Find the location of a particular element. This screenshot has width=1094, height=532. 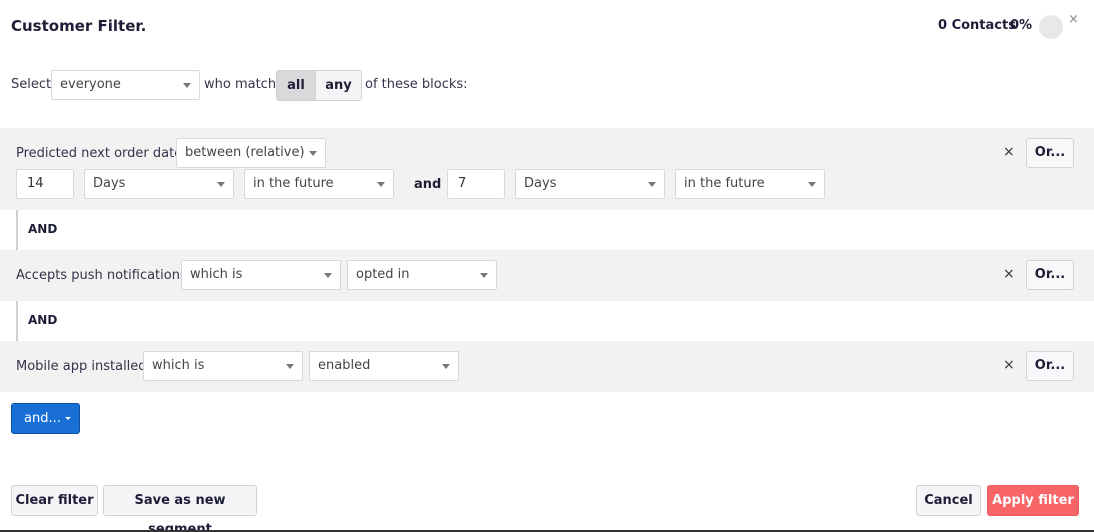

cancel-button: Cancel is located at coordinates (948, 500).